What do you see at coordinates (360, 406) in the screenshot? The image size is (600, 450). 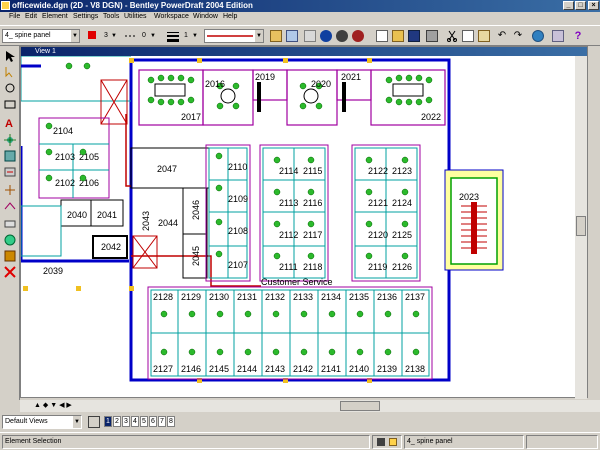 I see `horizontal-scroll-thumb` at bounding box center [360, 406].